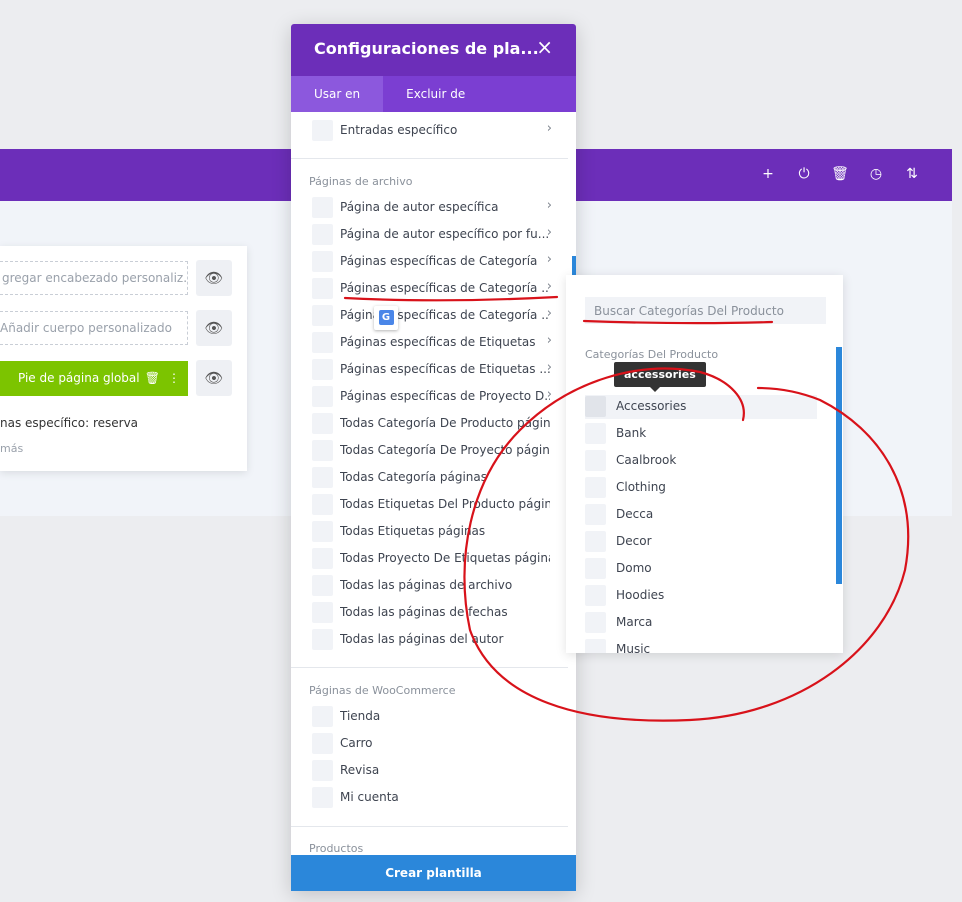 Image resolution: width=962 pixels, height=902 pixels. I want to click on option-label: Entradas específico, so click(399, 130).